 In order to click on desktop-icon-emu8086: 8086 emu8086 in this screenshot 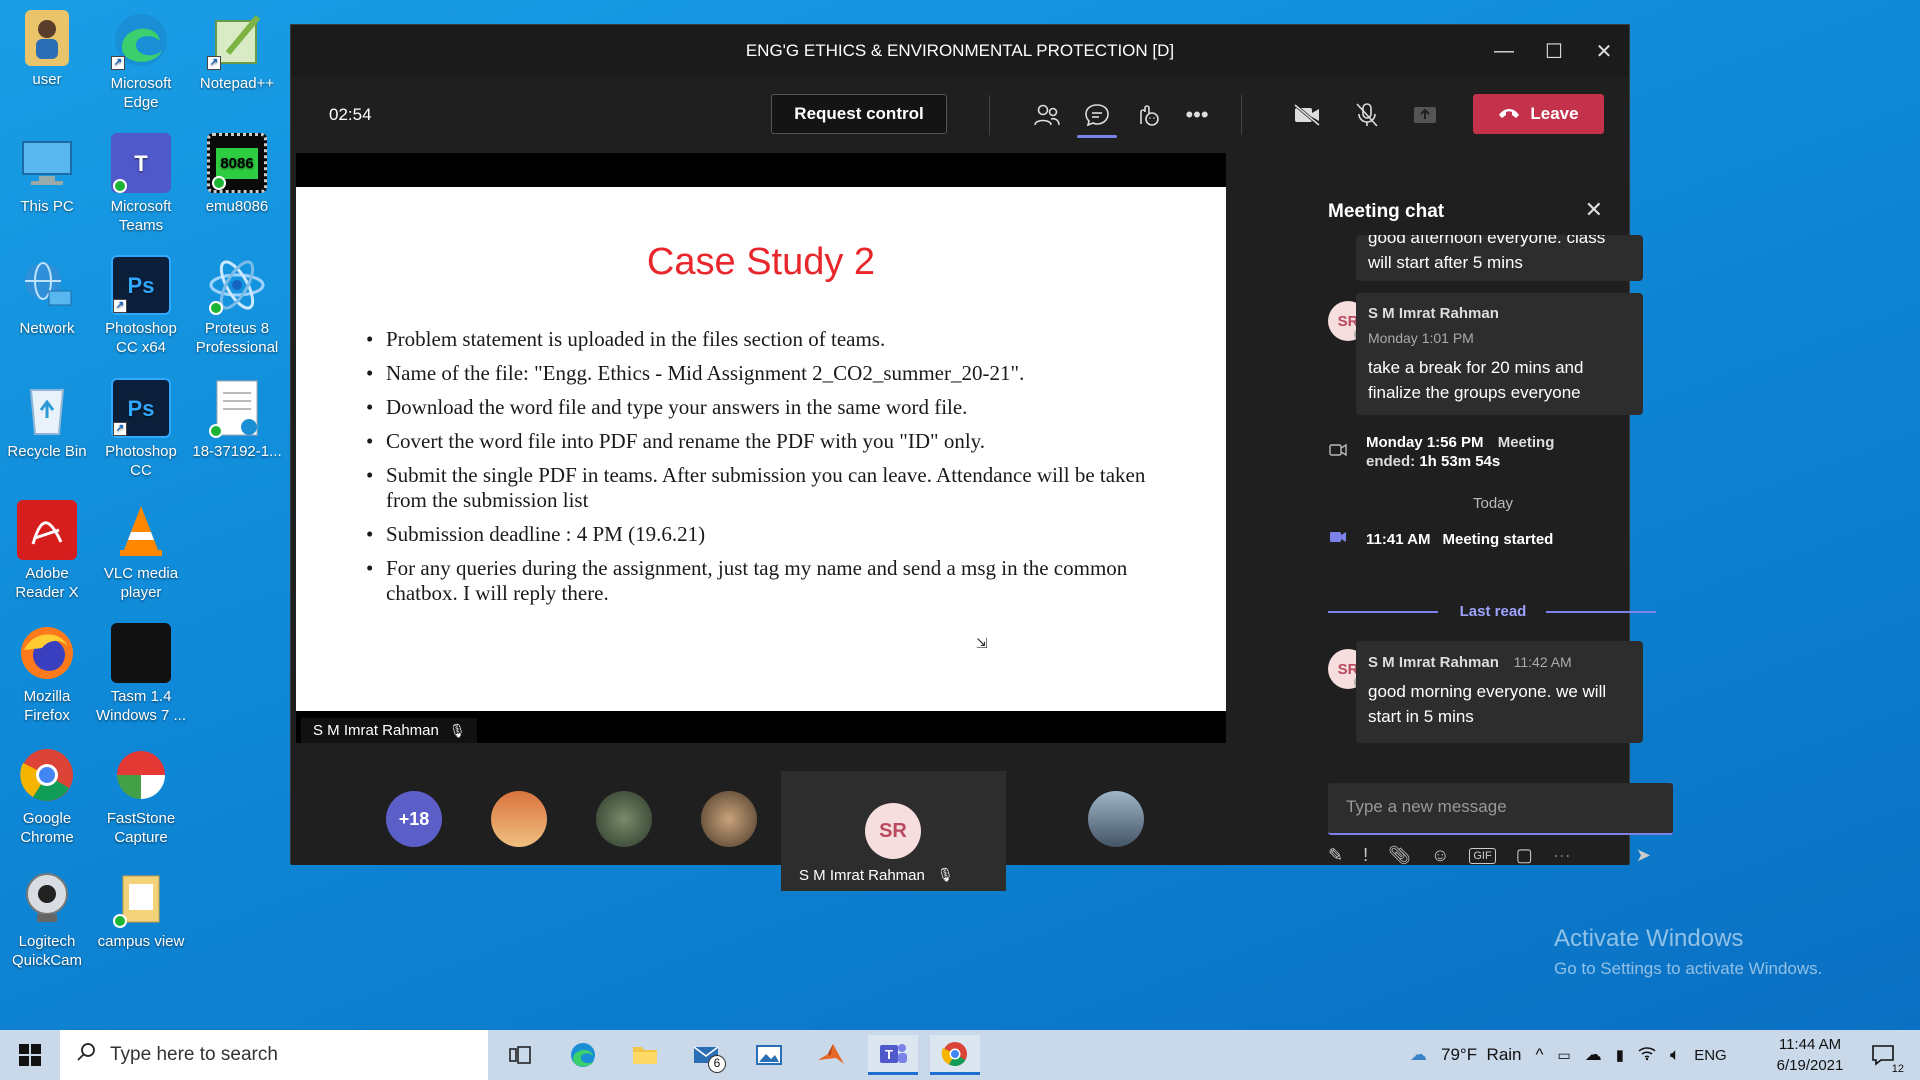, I will do `click(237, 174)`.